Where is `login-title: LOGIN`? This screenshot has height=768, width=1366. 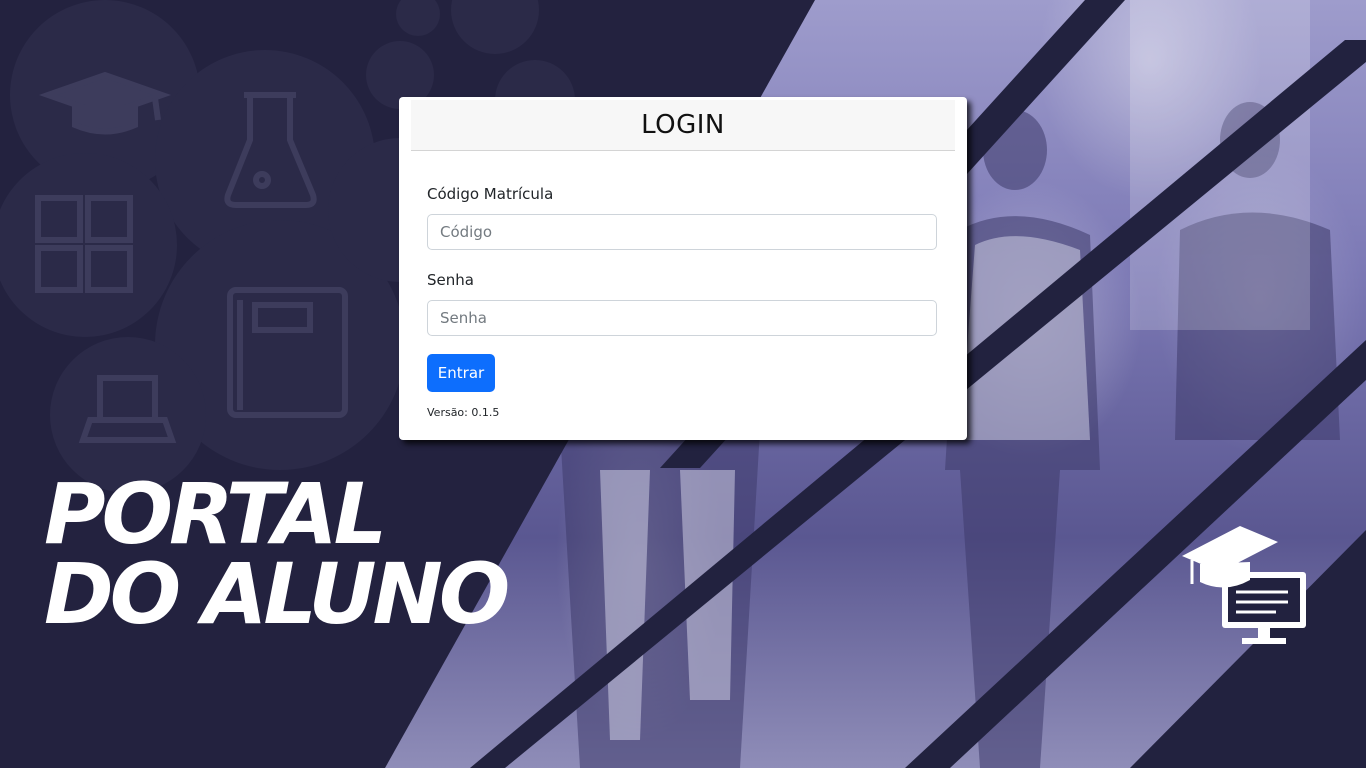 login-title: LOGIN is located at coordinates (683, 125).